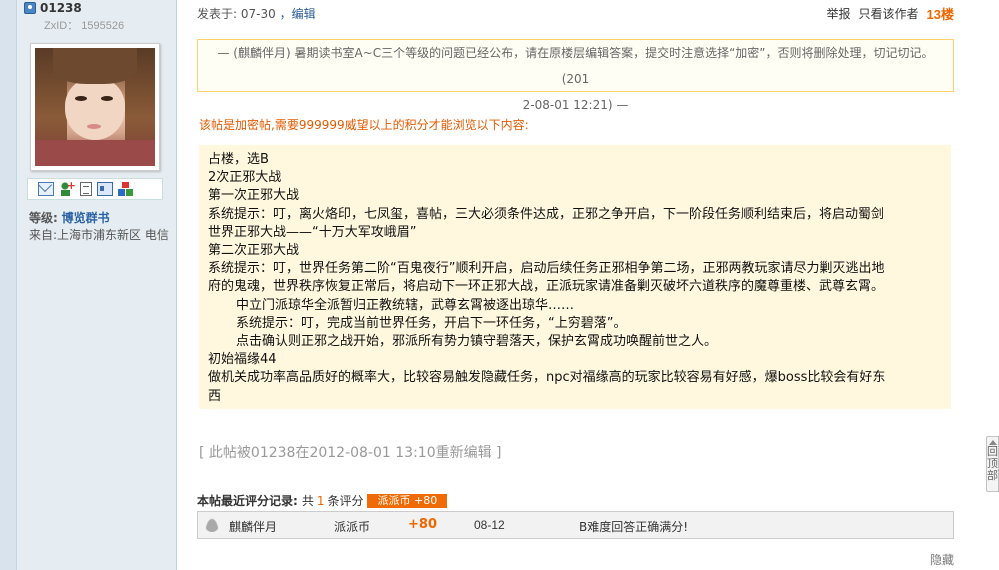 The width and height of the screenshot is (999, 570). I want to click on user-level: 等级: 博览群书, so click(69, 217).